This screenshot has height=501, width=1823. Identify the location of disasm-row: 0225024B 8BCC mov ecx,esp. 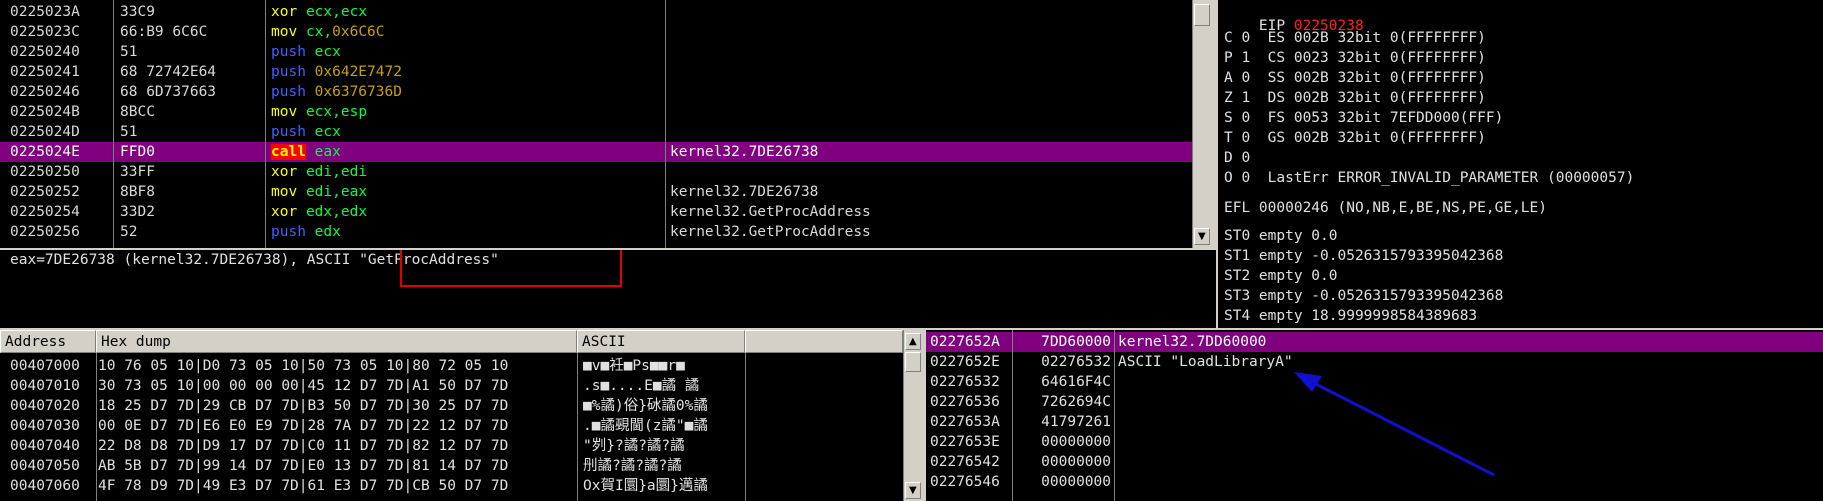
(596, 112).